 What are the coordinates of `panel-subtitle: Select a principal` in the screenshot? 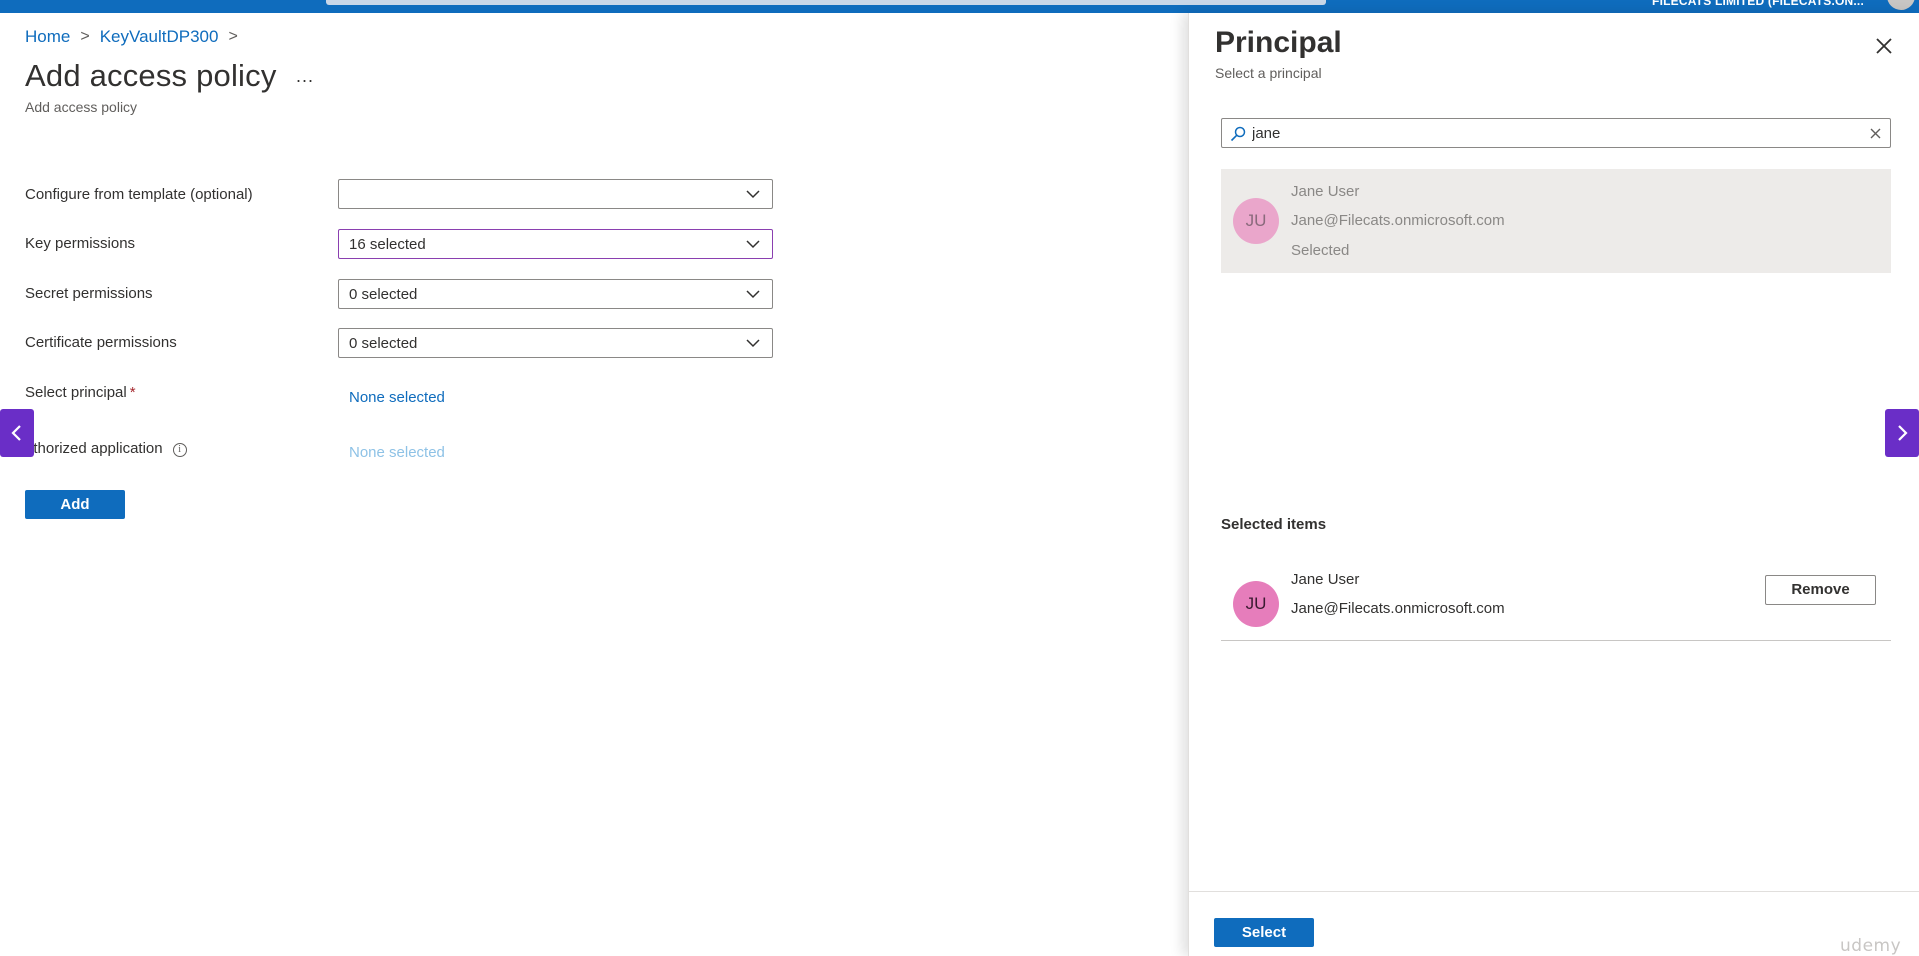 It's located at (1268, 73).